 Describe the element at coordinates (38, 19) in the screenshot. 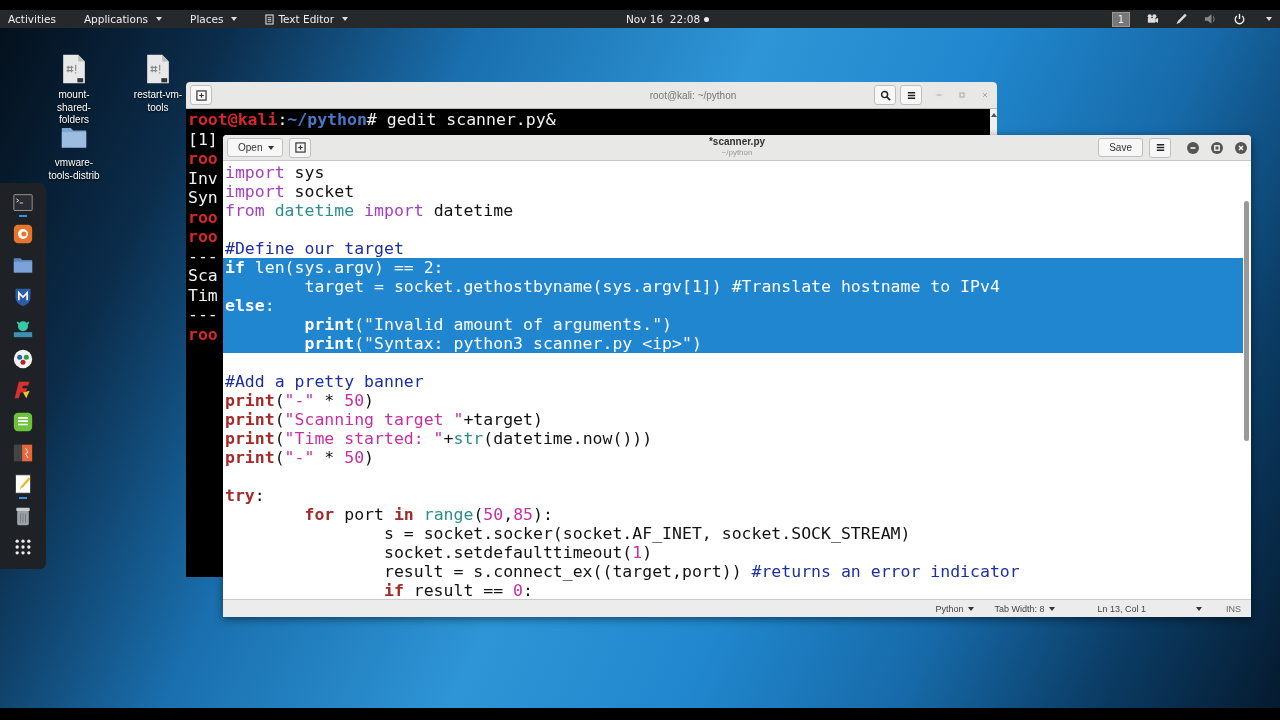

I see `activities-button: Activities` at that location.